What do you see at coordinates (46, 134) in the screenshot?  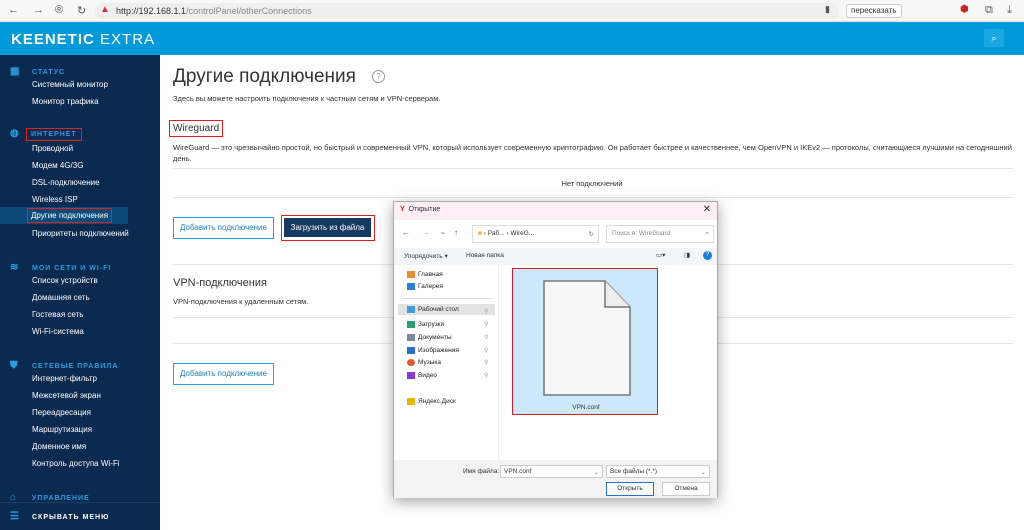 I see `sidebar-section-internet: ◍ ИНТЕРНЕТ` at bounding box center [46, 134].